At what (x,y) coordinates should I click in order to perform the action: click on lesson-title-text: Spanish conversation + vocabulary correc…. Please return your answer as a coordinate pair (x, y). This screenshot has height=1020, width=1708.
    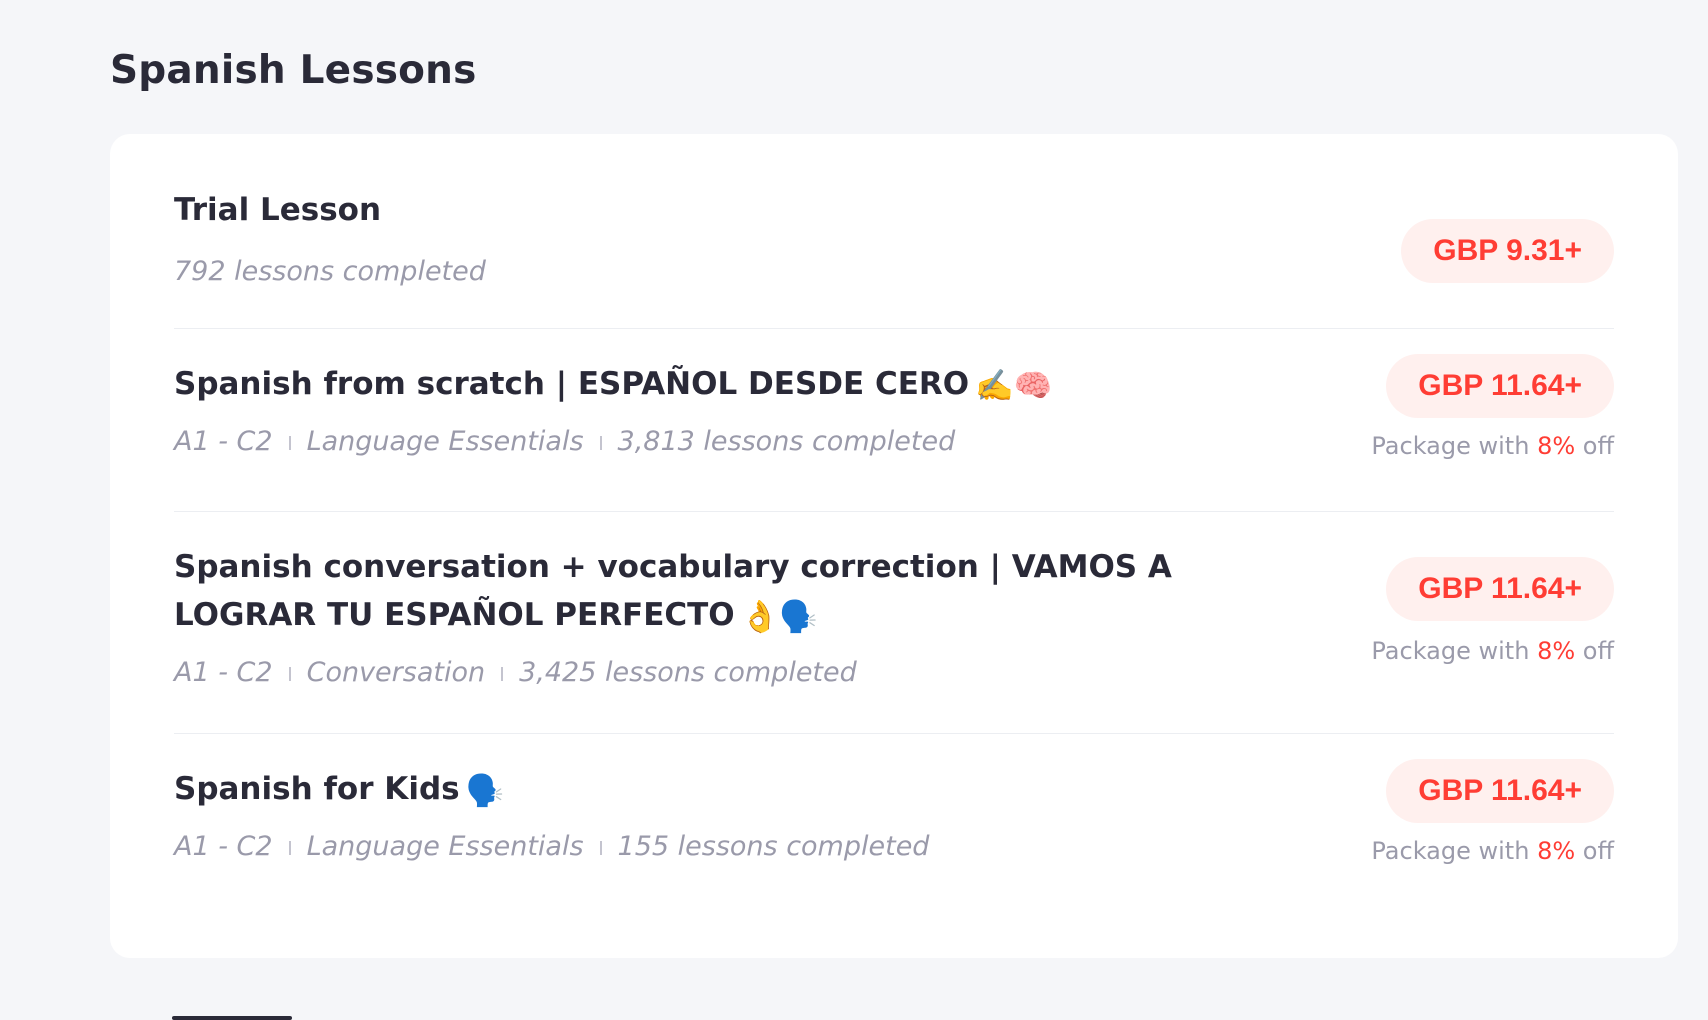
    Looking at the image, I should click on (673, 591).